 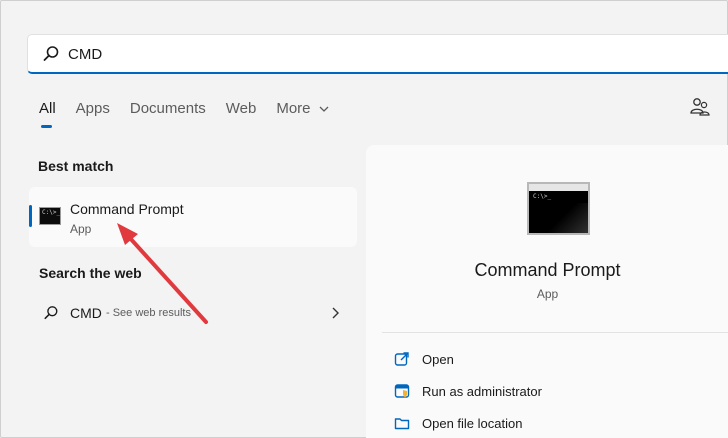 I want to click on action-open: Open, so click(x=554, y=359).